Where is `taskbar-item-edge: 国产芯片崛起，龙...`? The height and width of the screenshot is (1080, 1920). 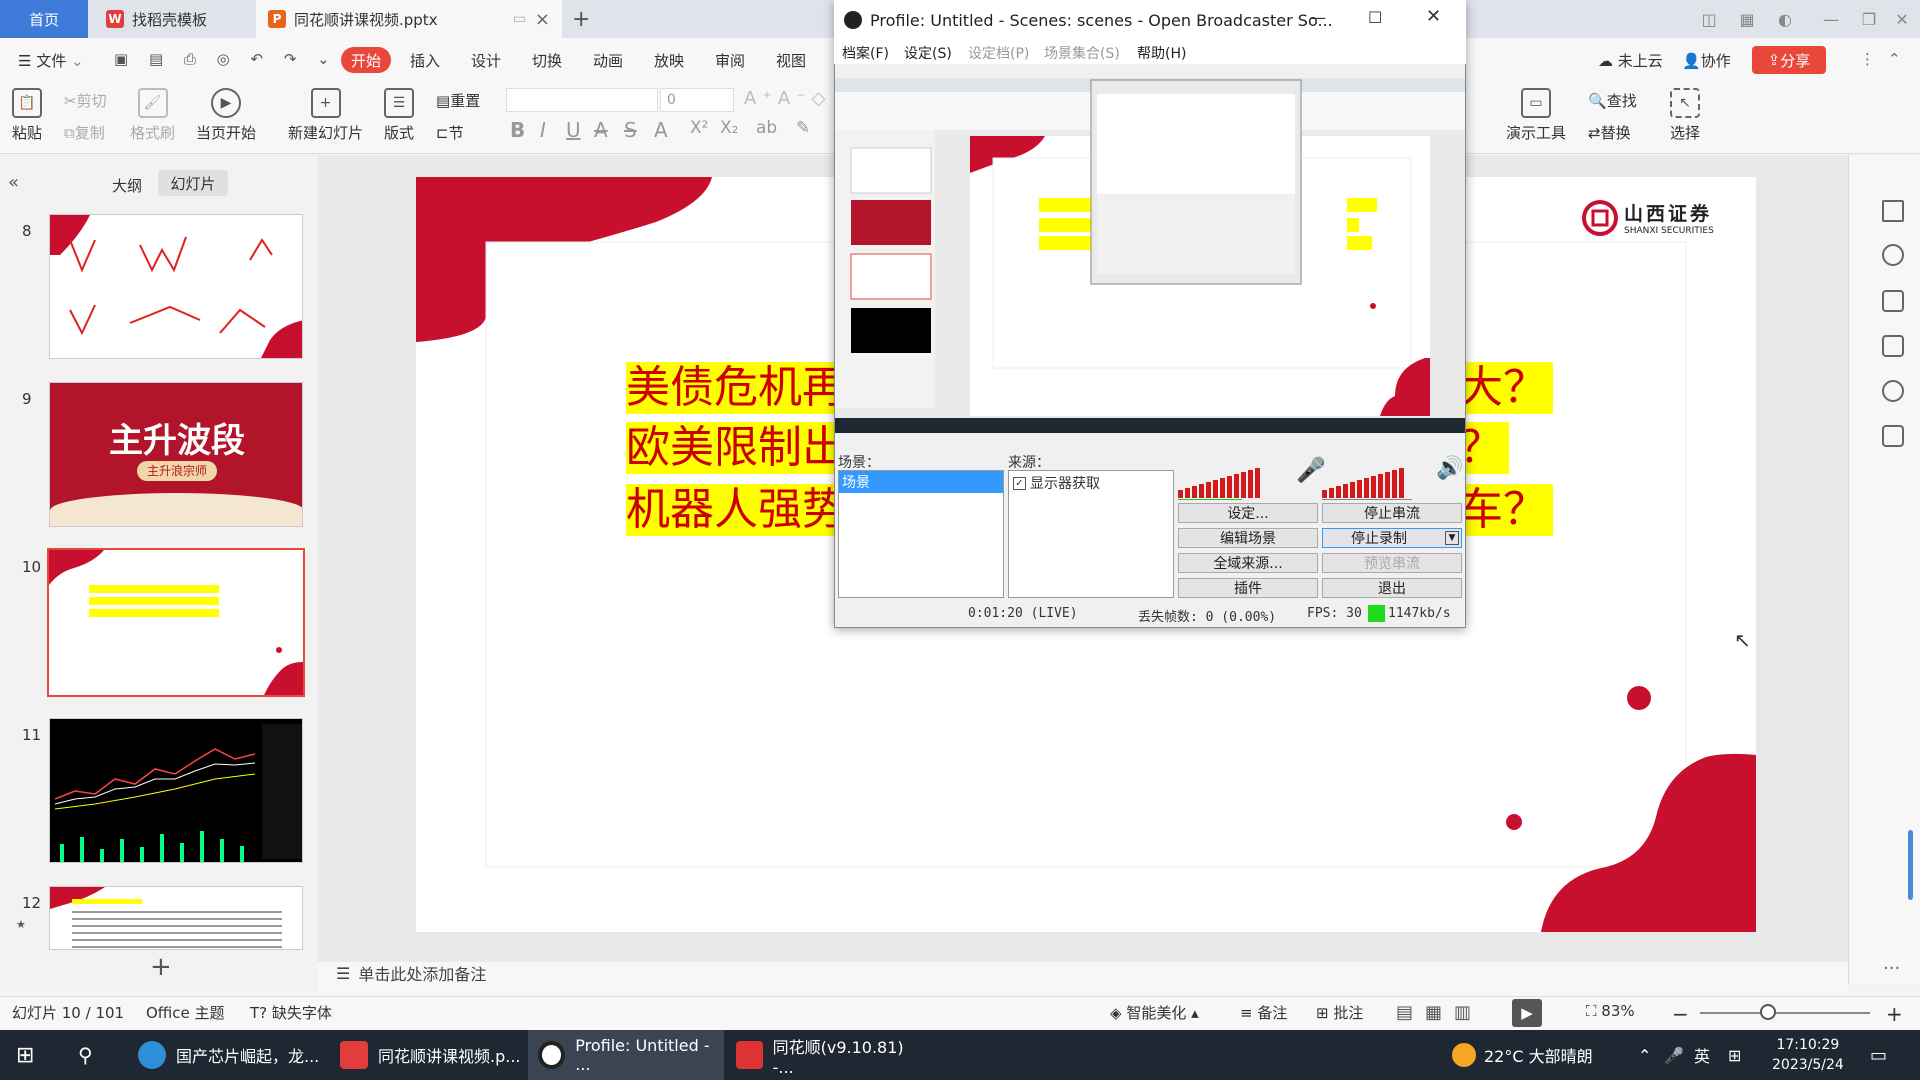 taskbar-item-edge: 国产芯片崛起，龙... is located at coordinates (228, 1055).